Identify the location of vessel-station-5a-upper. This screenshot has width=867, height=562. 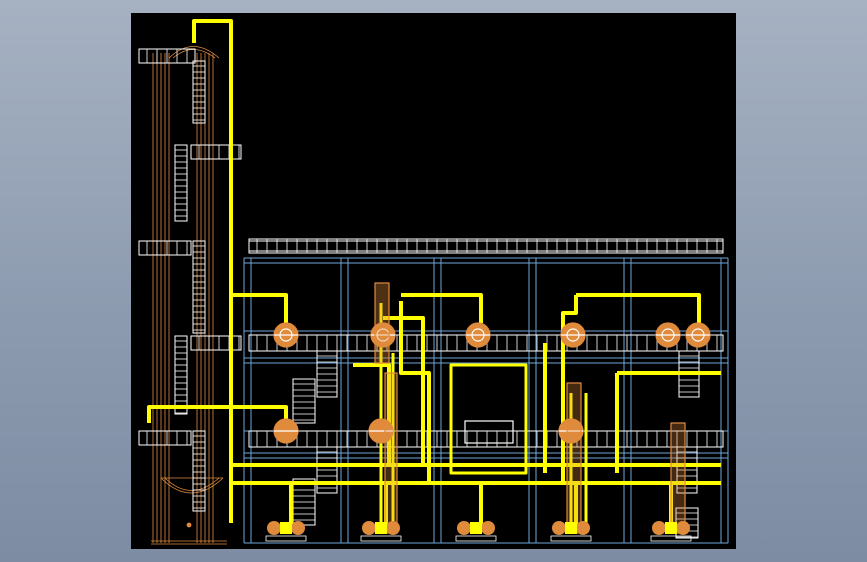
(668, 335).